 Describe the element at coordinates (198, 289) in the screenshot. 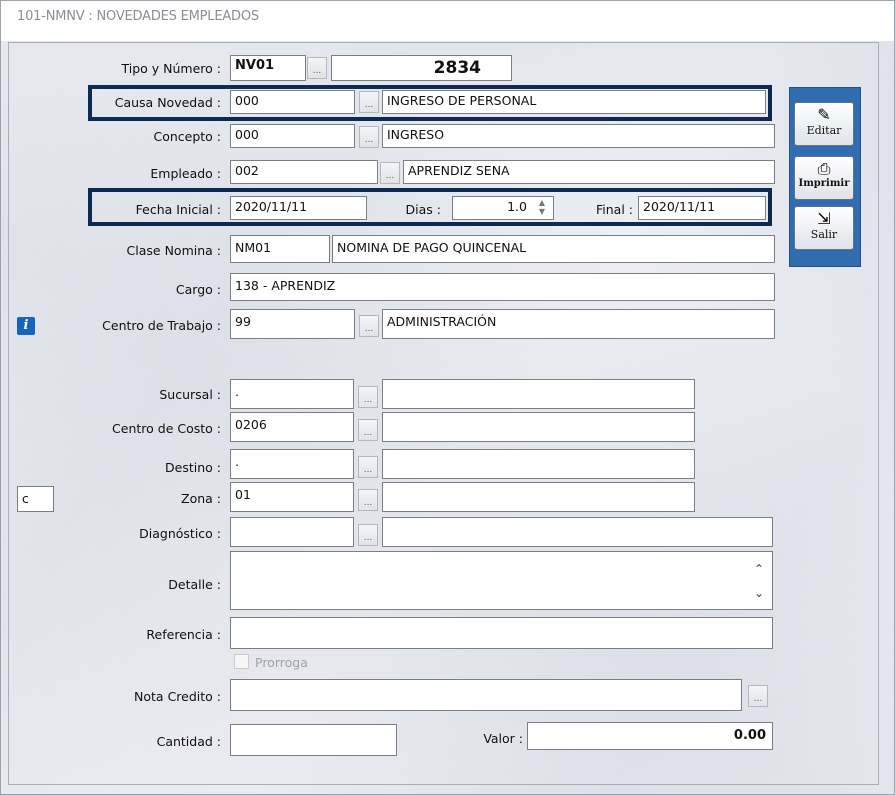

I see `cargo-label: Cargo :` at that location.